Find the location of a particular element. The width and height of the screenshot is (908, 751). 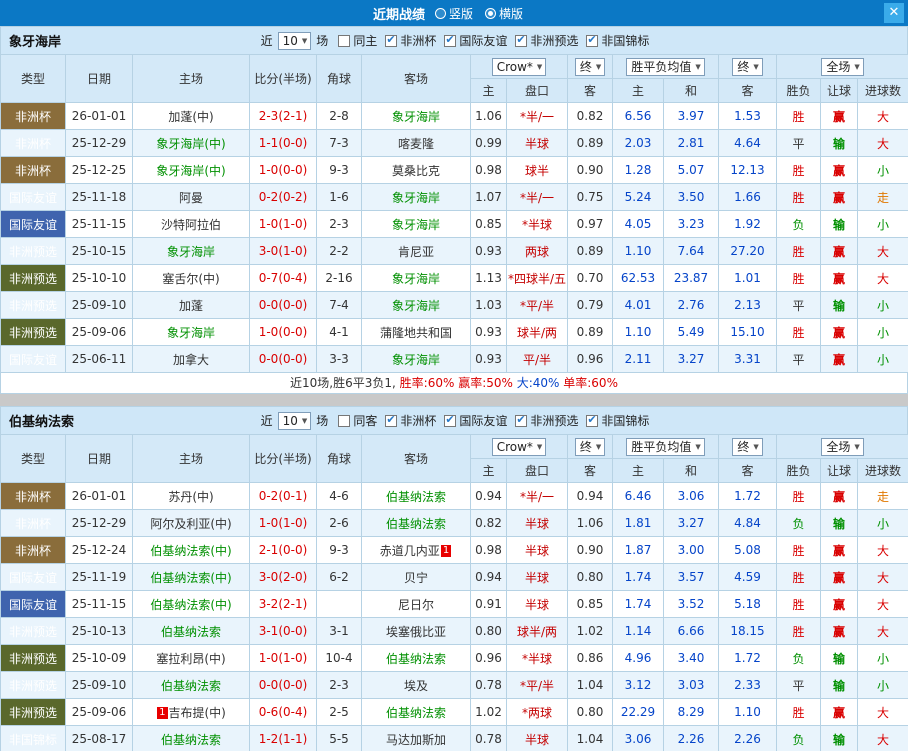

titlebar: 近期战绩 竖版 横版 ✕ is located at coordinates (454, 13).